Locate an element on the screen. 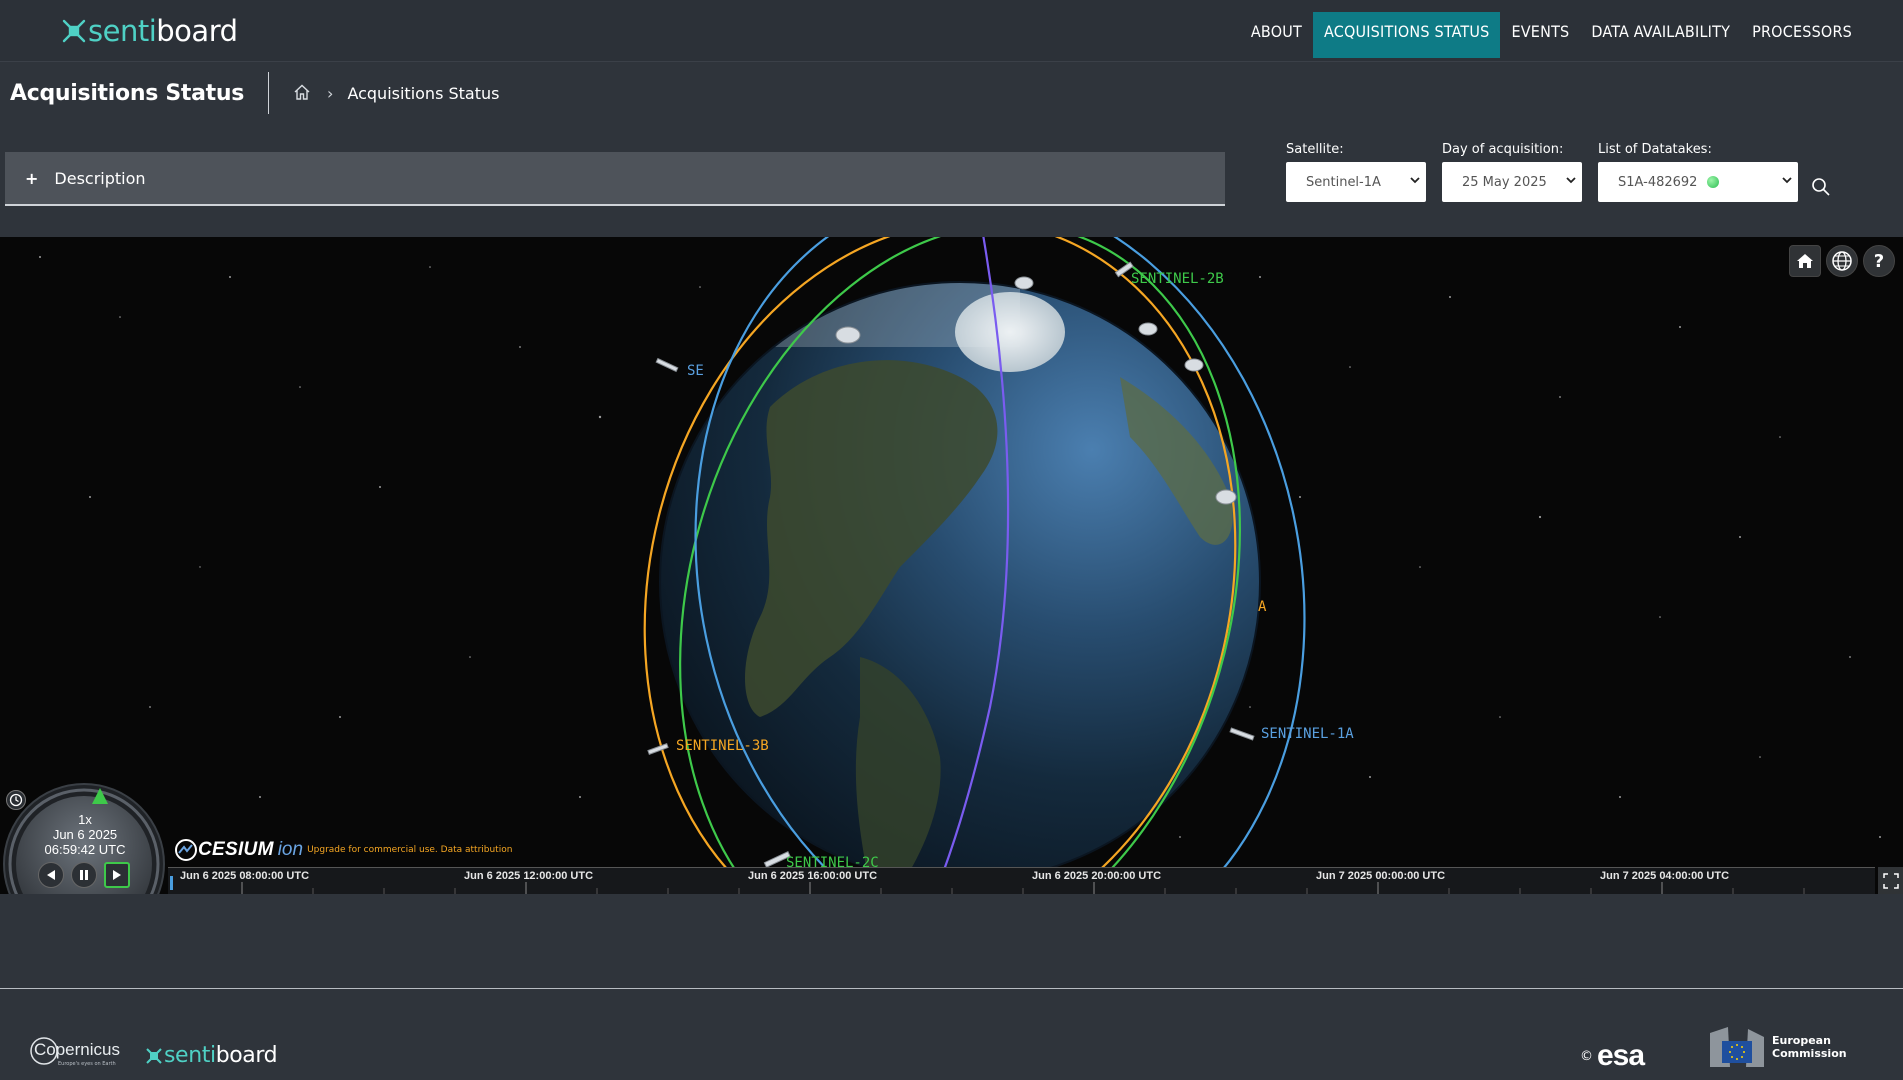  fullscreen-icon is located at coordinates (1890, 880).